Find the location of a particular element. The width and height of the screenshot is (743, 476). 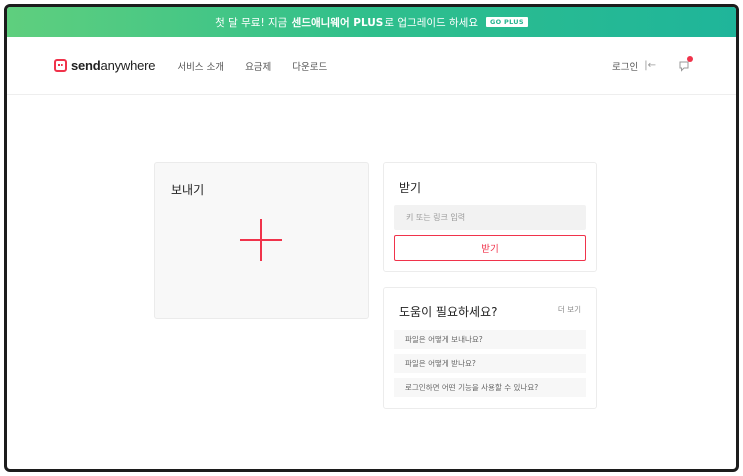

logo-icon is located at coordinates (60, 65).